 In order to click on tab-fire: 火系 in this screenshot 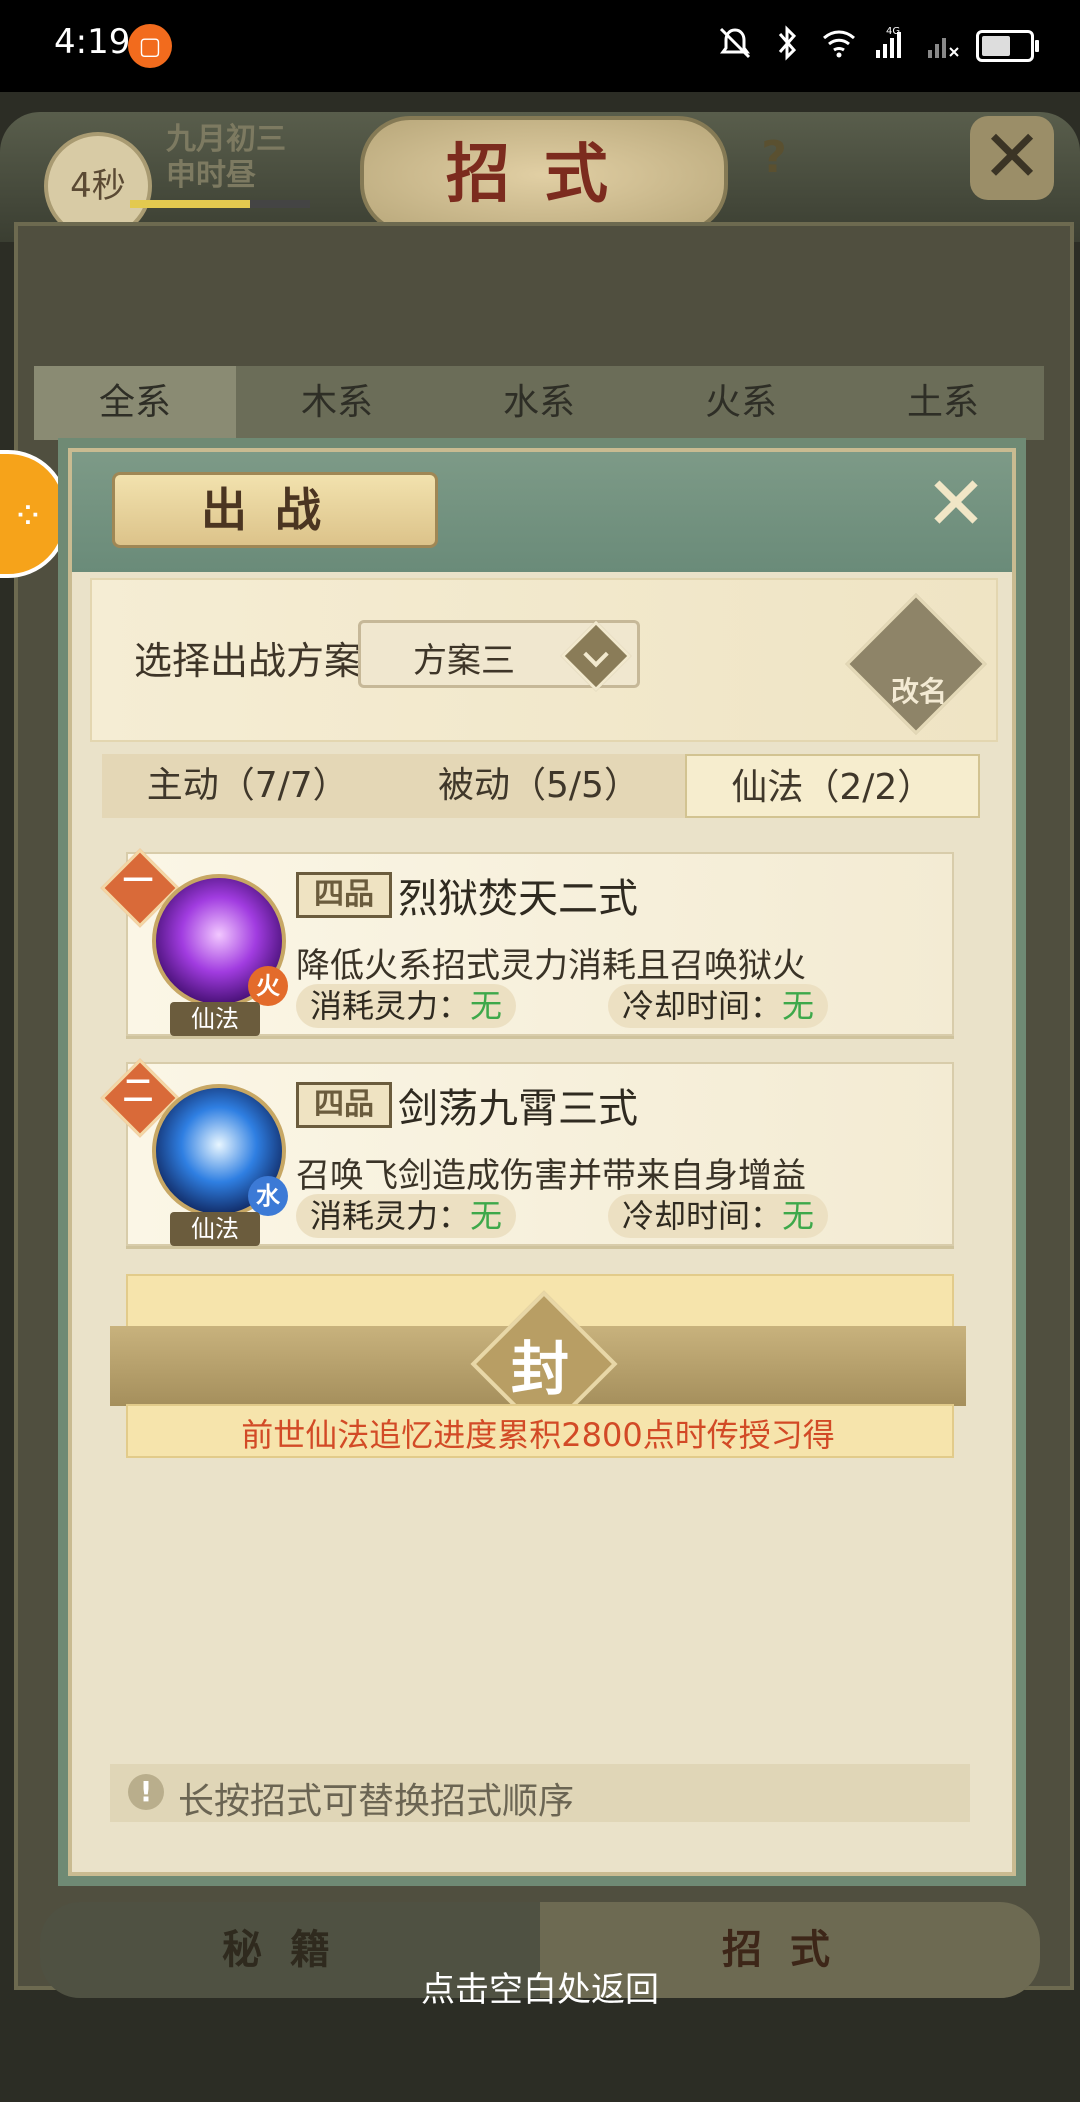, I will do `click(741, 403)`.